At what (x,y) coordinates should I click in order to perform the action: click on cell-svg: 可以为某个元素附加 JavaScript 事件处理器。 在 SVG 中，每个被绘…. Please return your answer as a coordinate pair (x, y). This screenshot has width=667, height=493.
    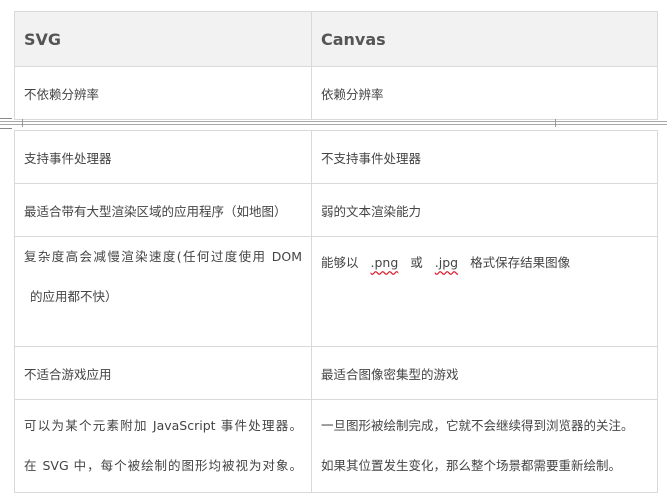
    Looking at the image, I should click on (163, 446).